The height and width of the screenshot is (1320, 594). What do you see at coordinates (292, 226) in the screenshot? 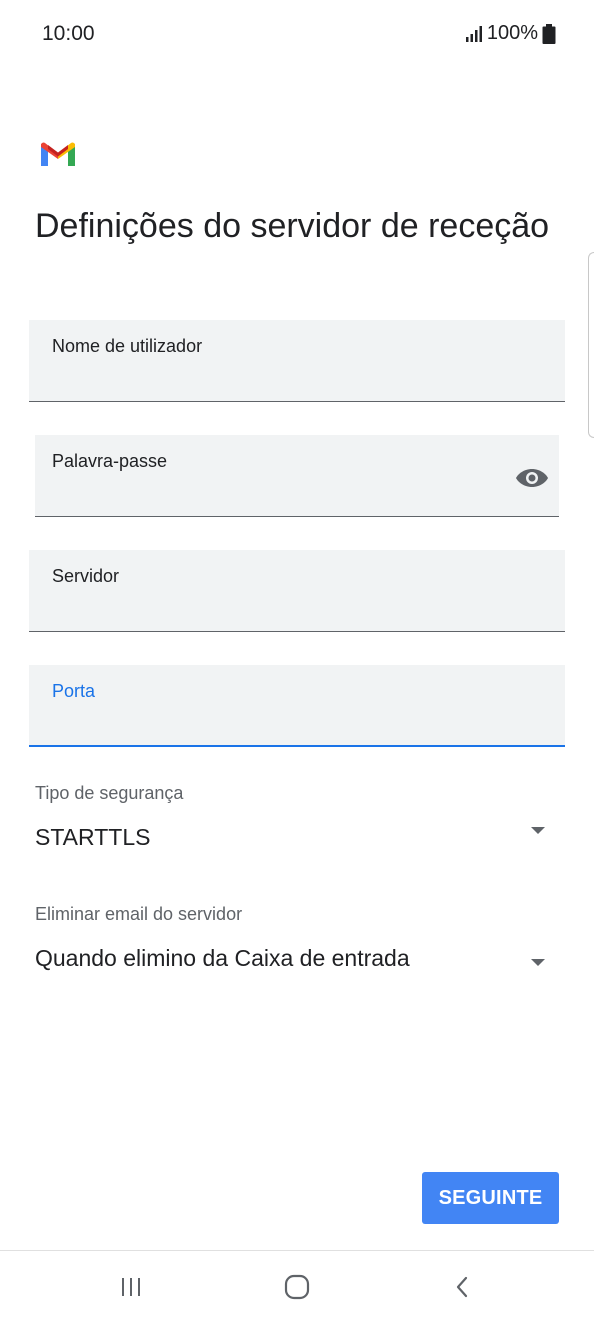
I see `page-title: Definições do servidor de receção` at bounding box center [292, 226].